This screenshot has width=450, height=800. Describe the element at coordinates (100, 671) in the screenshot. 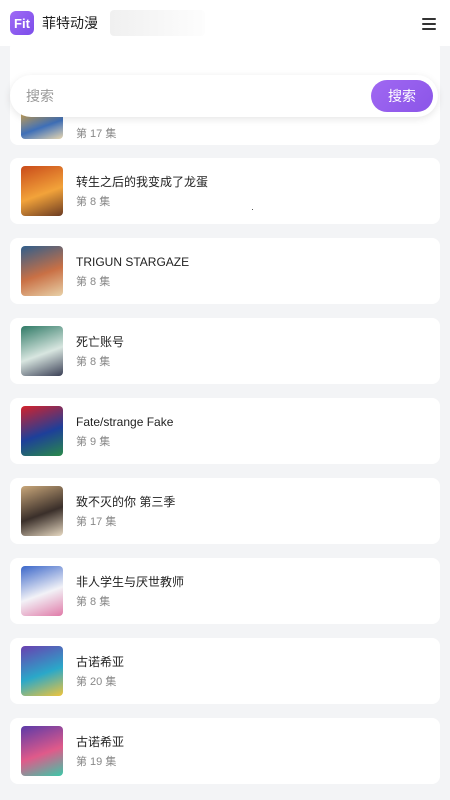

I see `item-meta: 古诺希亚 第 20 集` at that location.